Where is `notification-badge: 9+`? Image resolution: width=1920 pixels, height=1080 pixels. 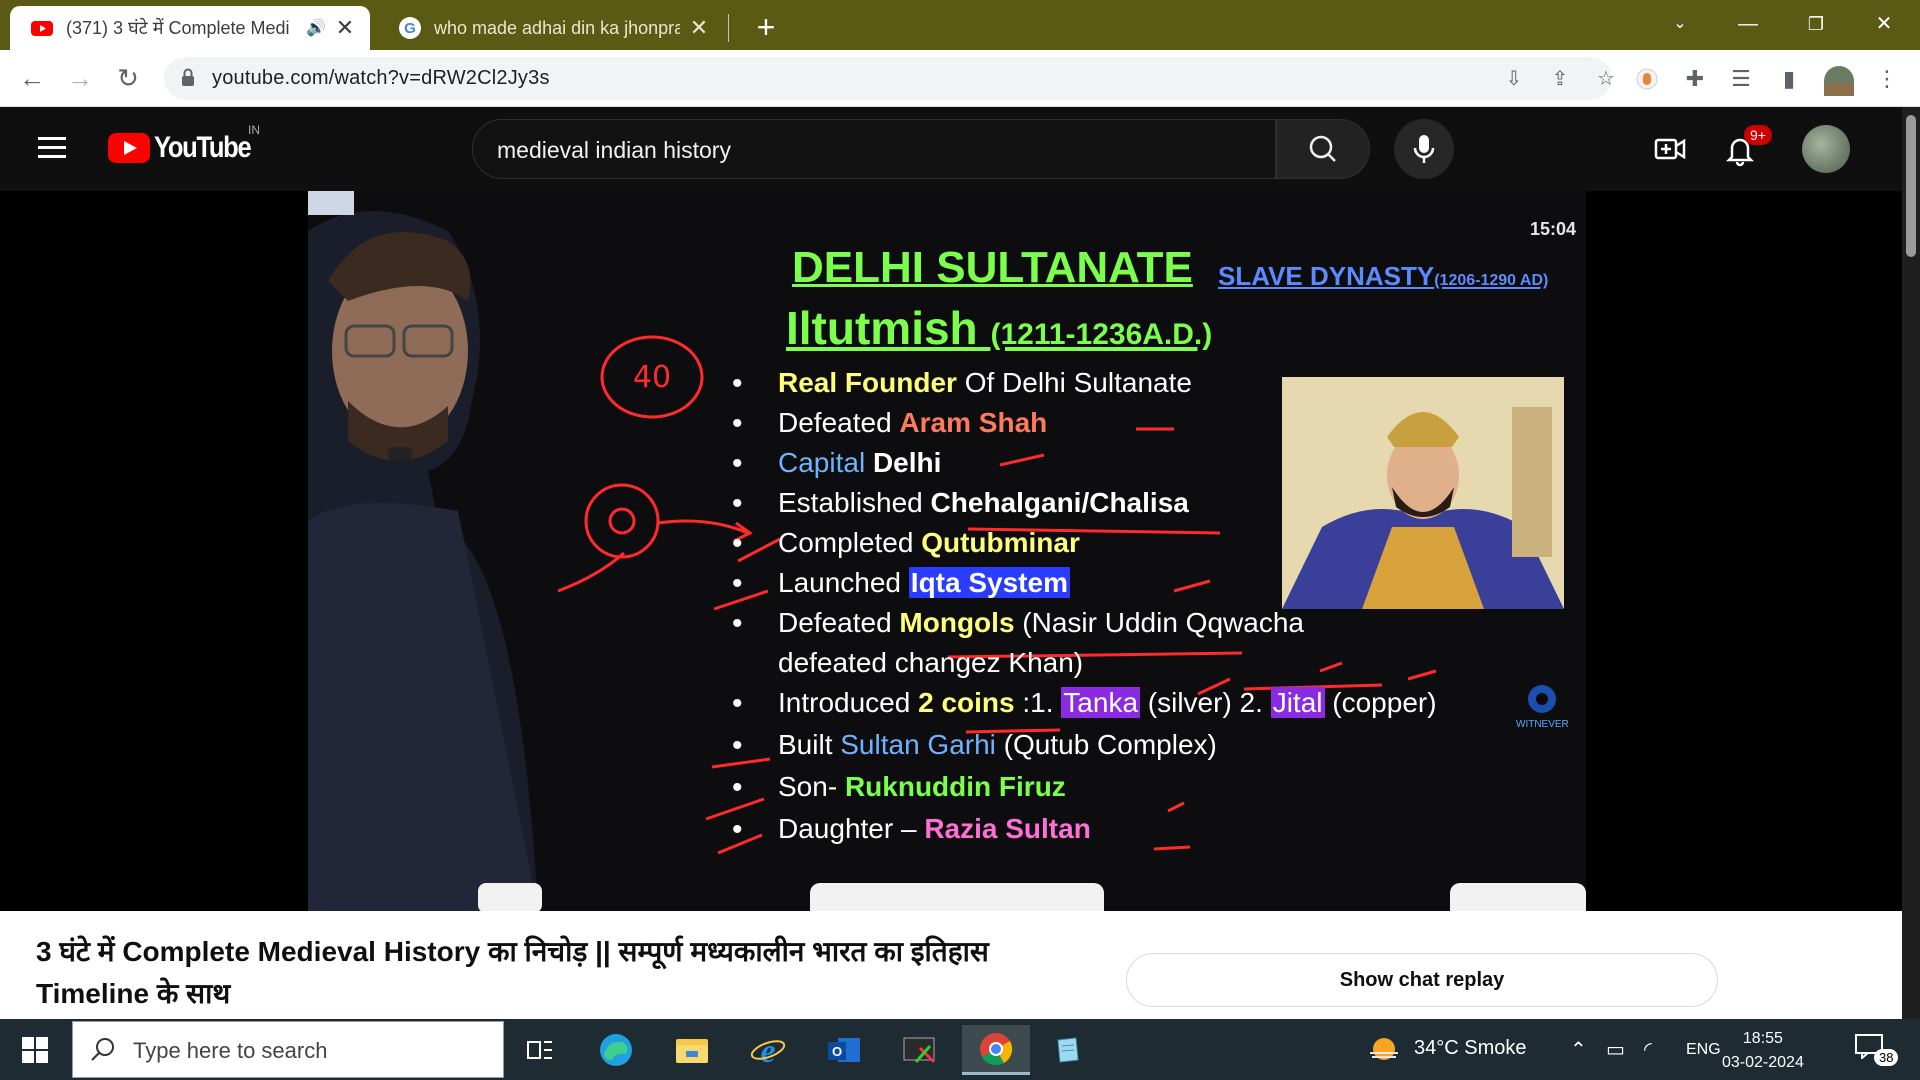
notification-badge: 9+ is located at coordinates (1758, 135).